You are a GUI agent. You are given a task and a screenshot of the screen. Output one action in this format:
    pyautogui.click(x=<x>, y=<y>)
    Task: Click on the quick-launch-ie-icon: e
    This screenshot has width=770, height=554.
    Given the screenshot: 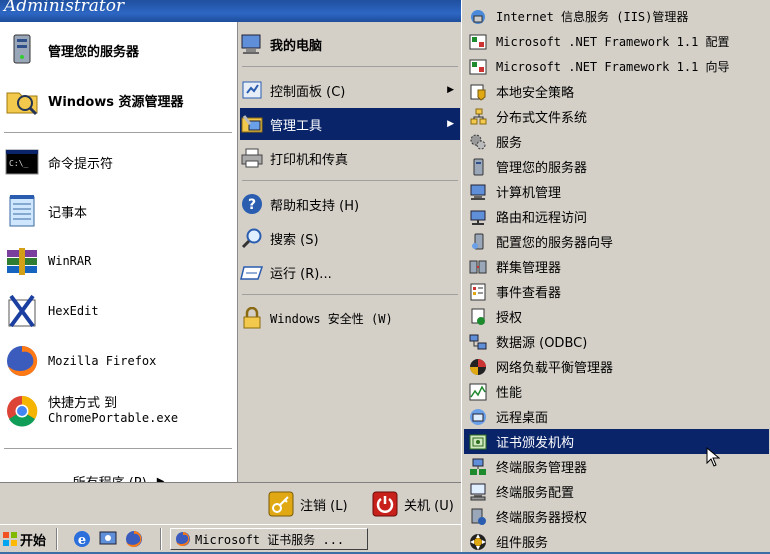 What is the action you would take?
    pyautogui.click(x=82, y=539)
    